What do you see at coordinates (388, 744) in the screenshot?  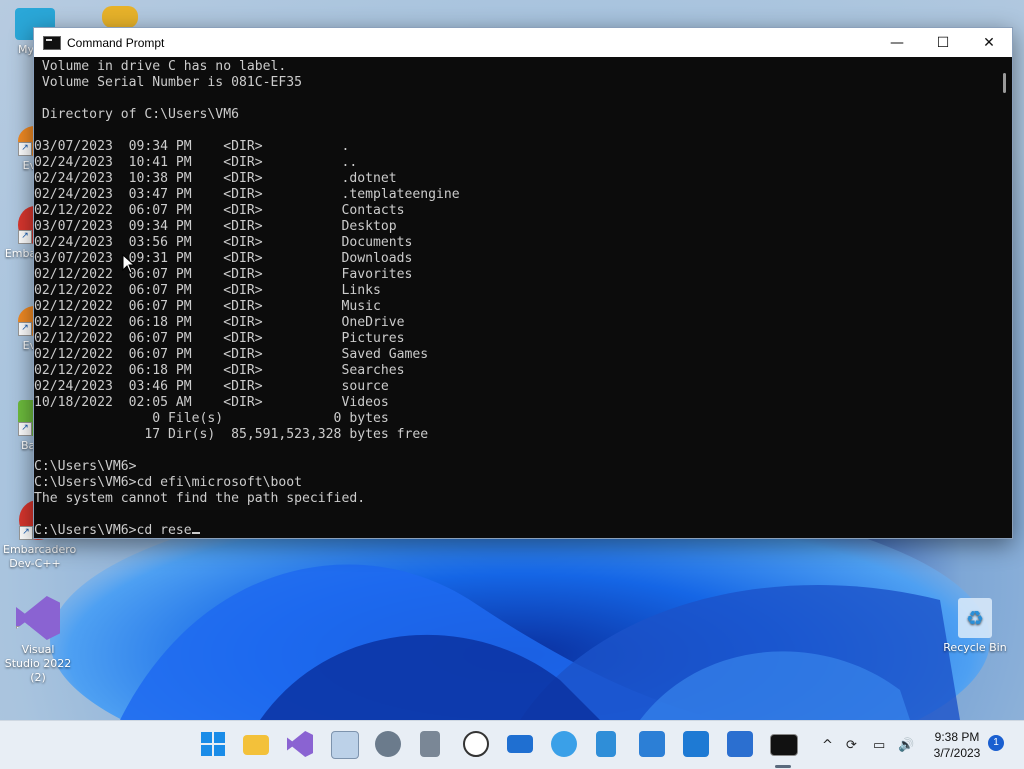 I see `settings-gear-icon` at bounding box center [388, 744].